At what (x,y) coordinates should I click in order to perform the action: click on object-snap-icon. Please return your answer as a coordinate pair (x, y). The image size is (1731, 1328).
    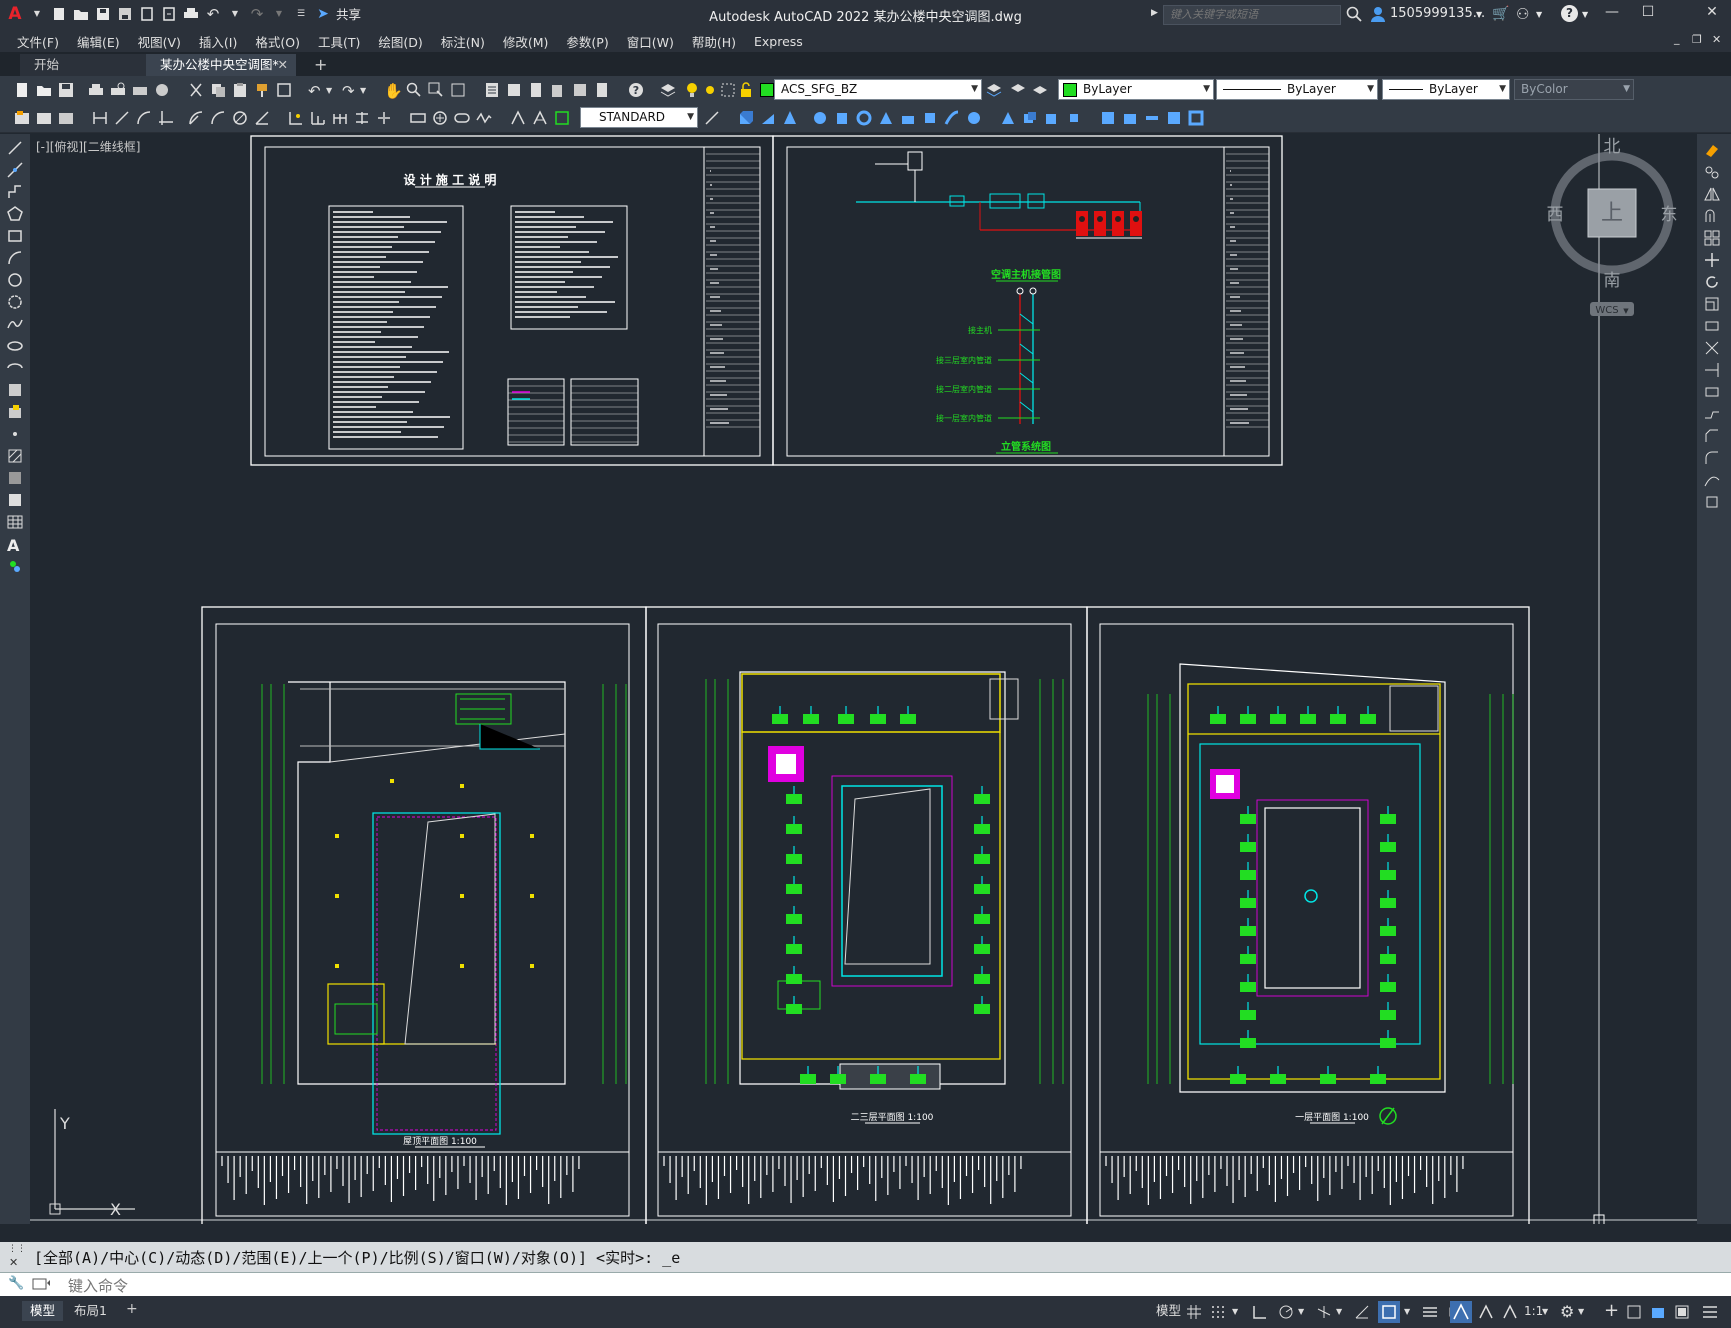
    Looking at the image, I should click on (1389, 1312).